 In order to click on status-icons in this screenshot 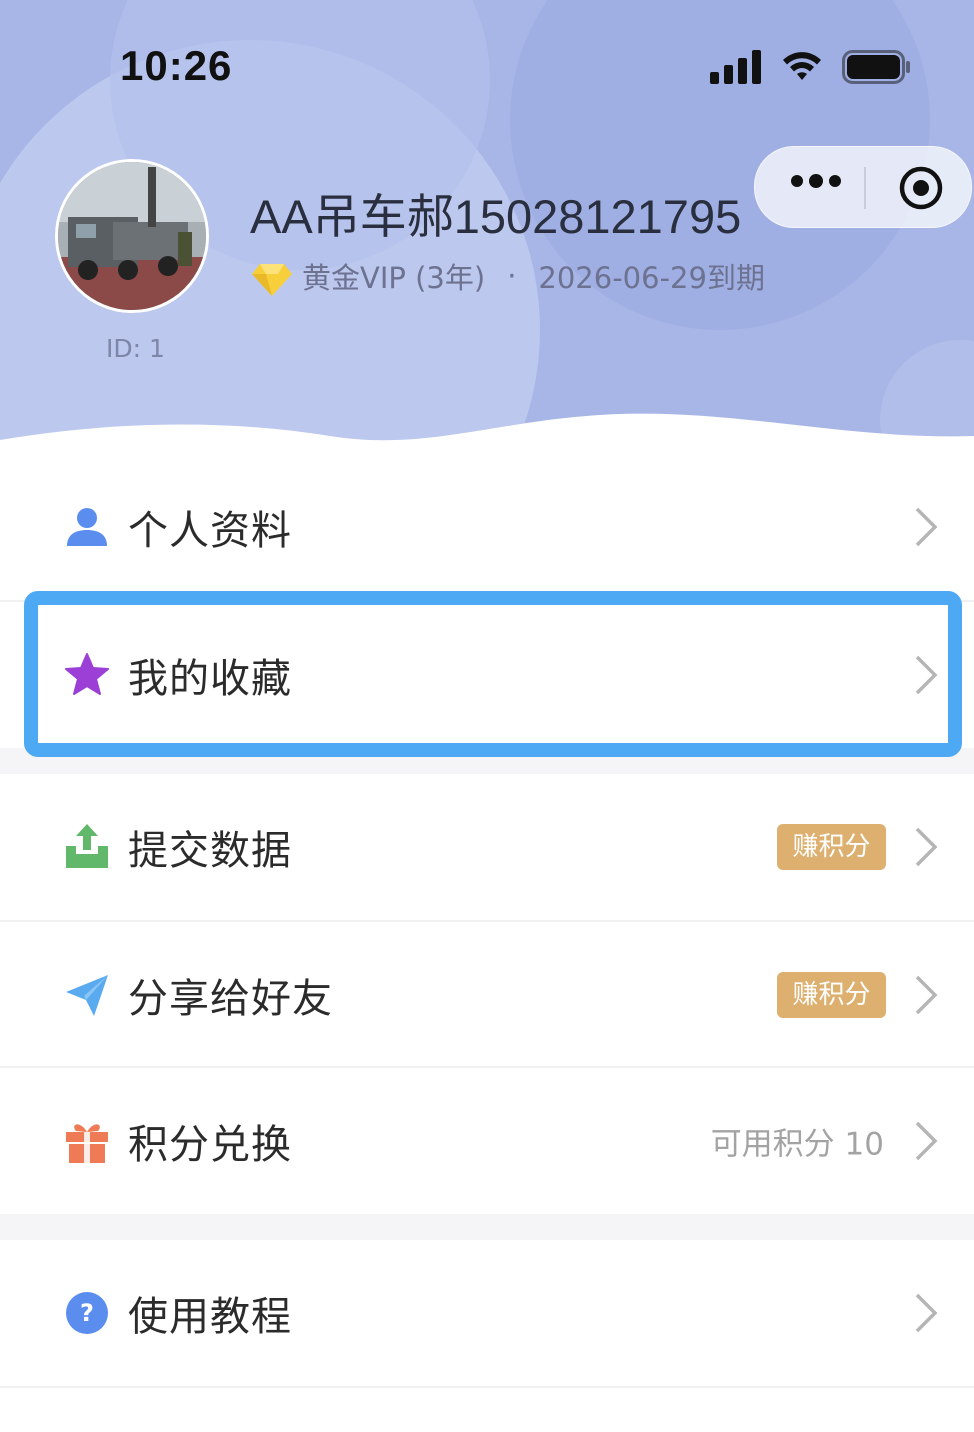, I will do `click(811, 67)`.